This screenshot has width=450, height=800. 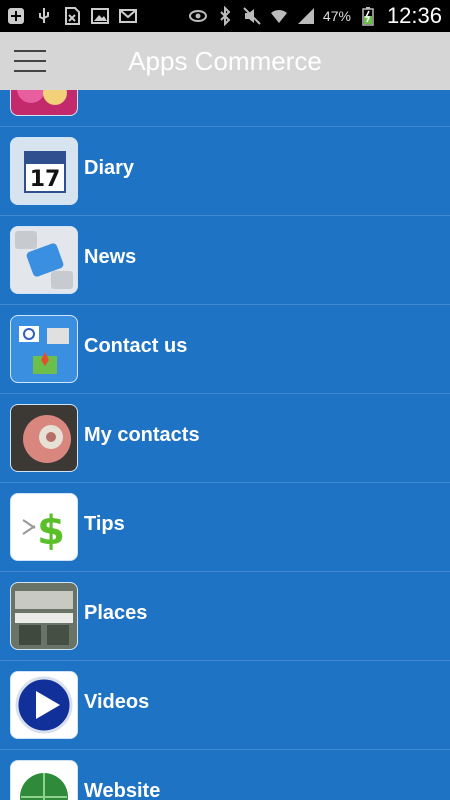 I want to click on list-item-website: Website, so click(x=225, y=775).